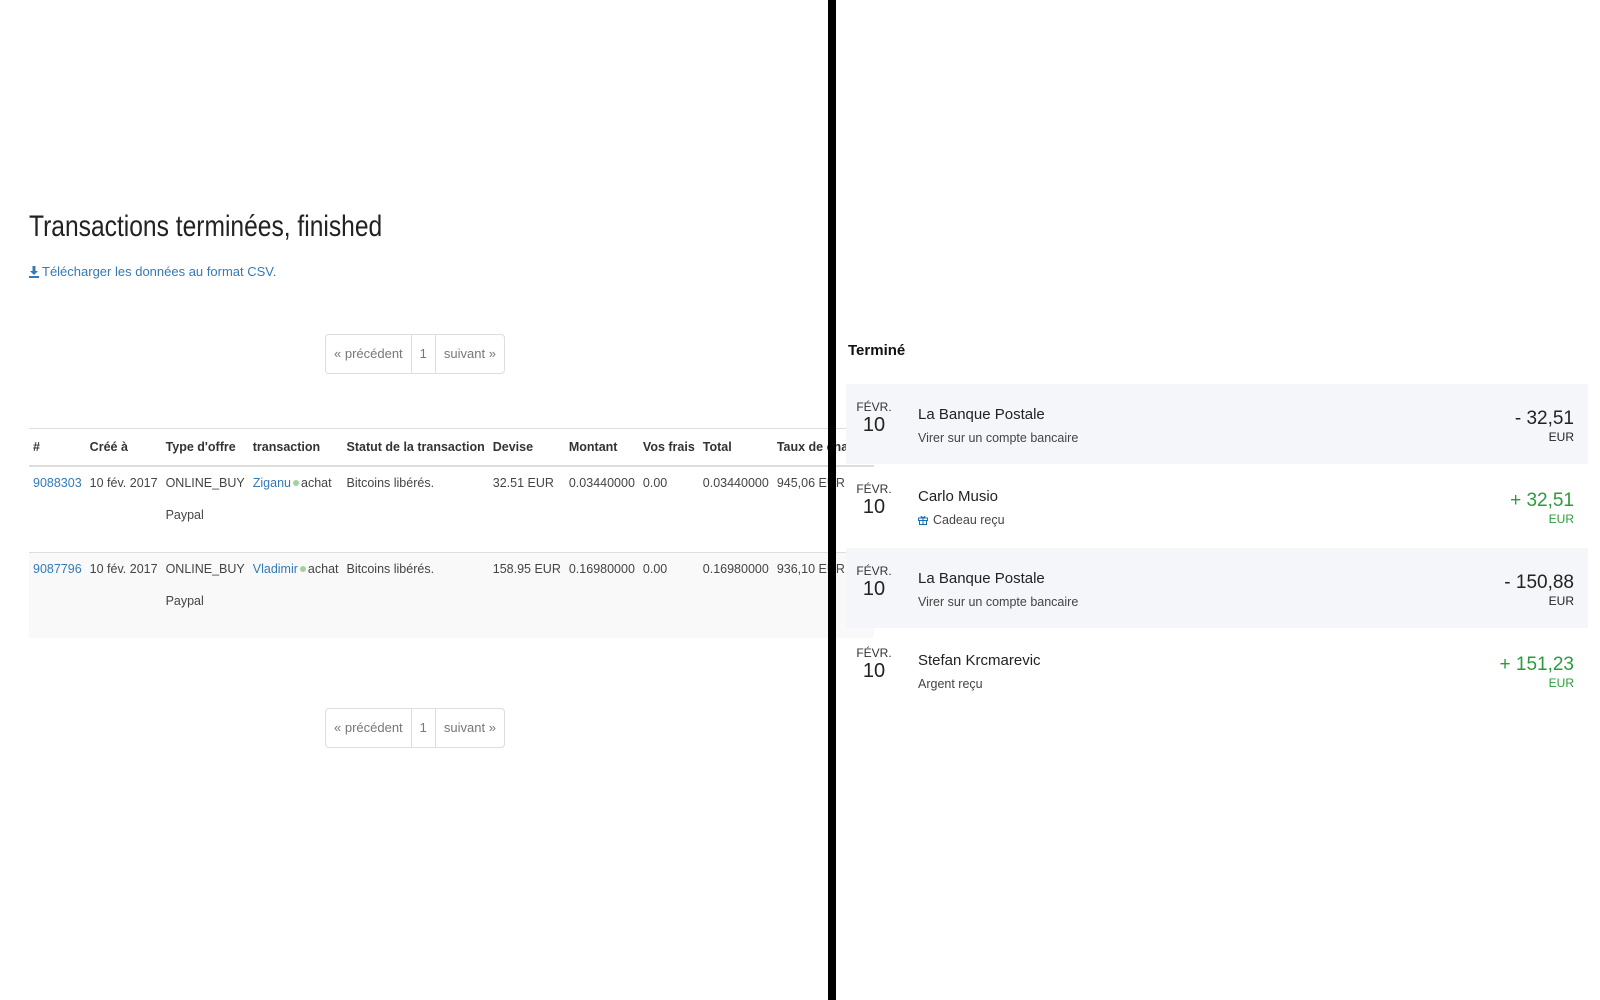 This screenshot has width=1600, height=1000. I want to click on amount-cell: 0.03440000, so click(601, 509).